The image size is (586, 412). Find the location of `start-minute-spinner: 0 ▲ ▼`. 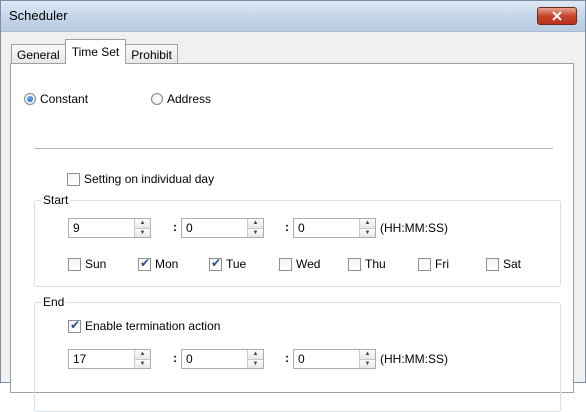

start-minute-spinner: 0 ▲ ▼ is located at coordinates (222, 228).